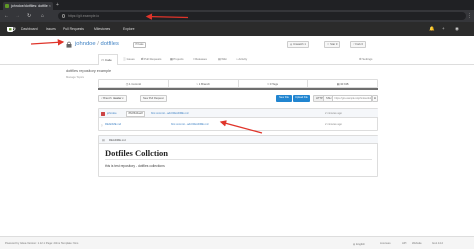  Describe the element at coordinates (51, 29) in the screenshot. I see `nav-issues: Issues` at that location.